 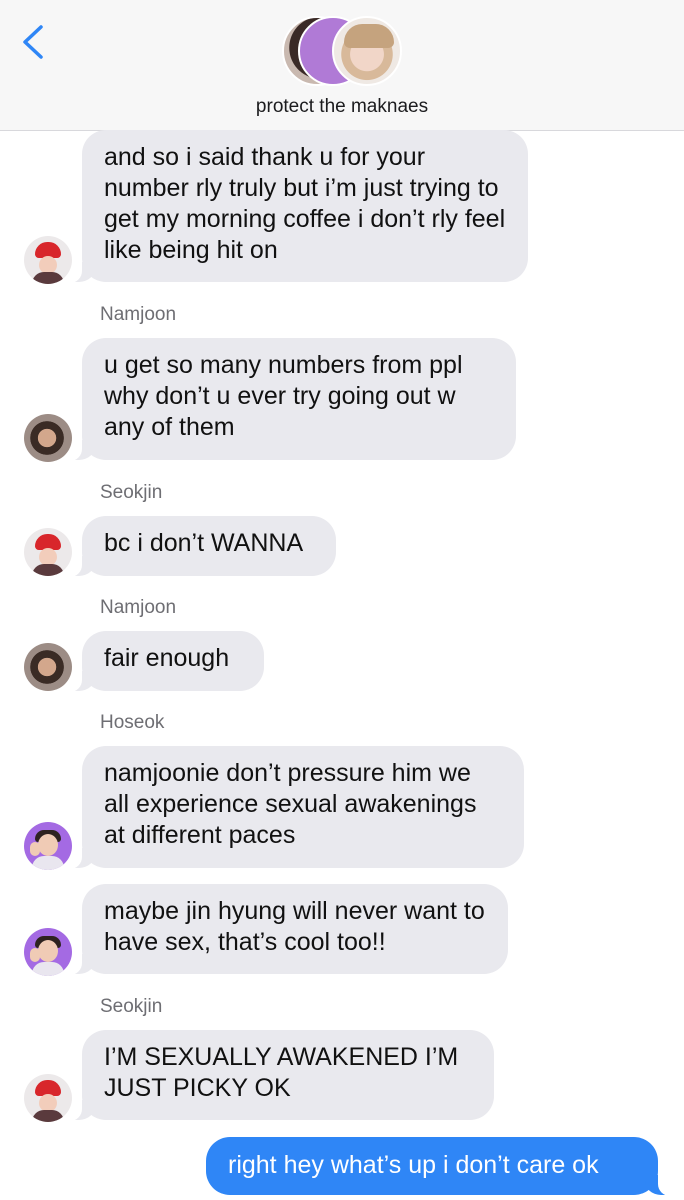 I want to click on message-bubble: I’M SEXUALLY AWAKENED I’M JUST PICKY OK, so click(x=275, y=1075).